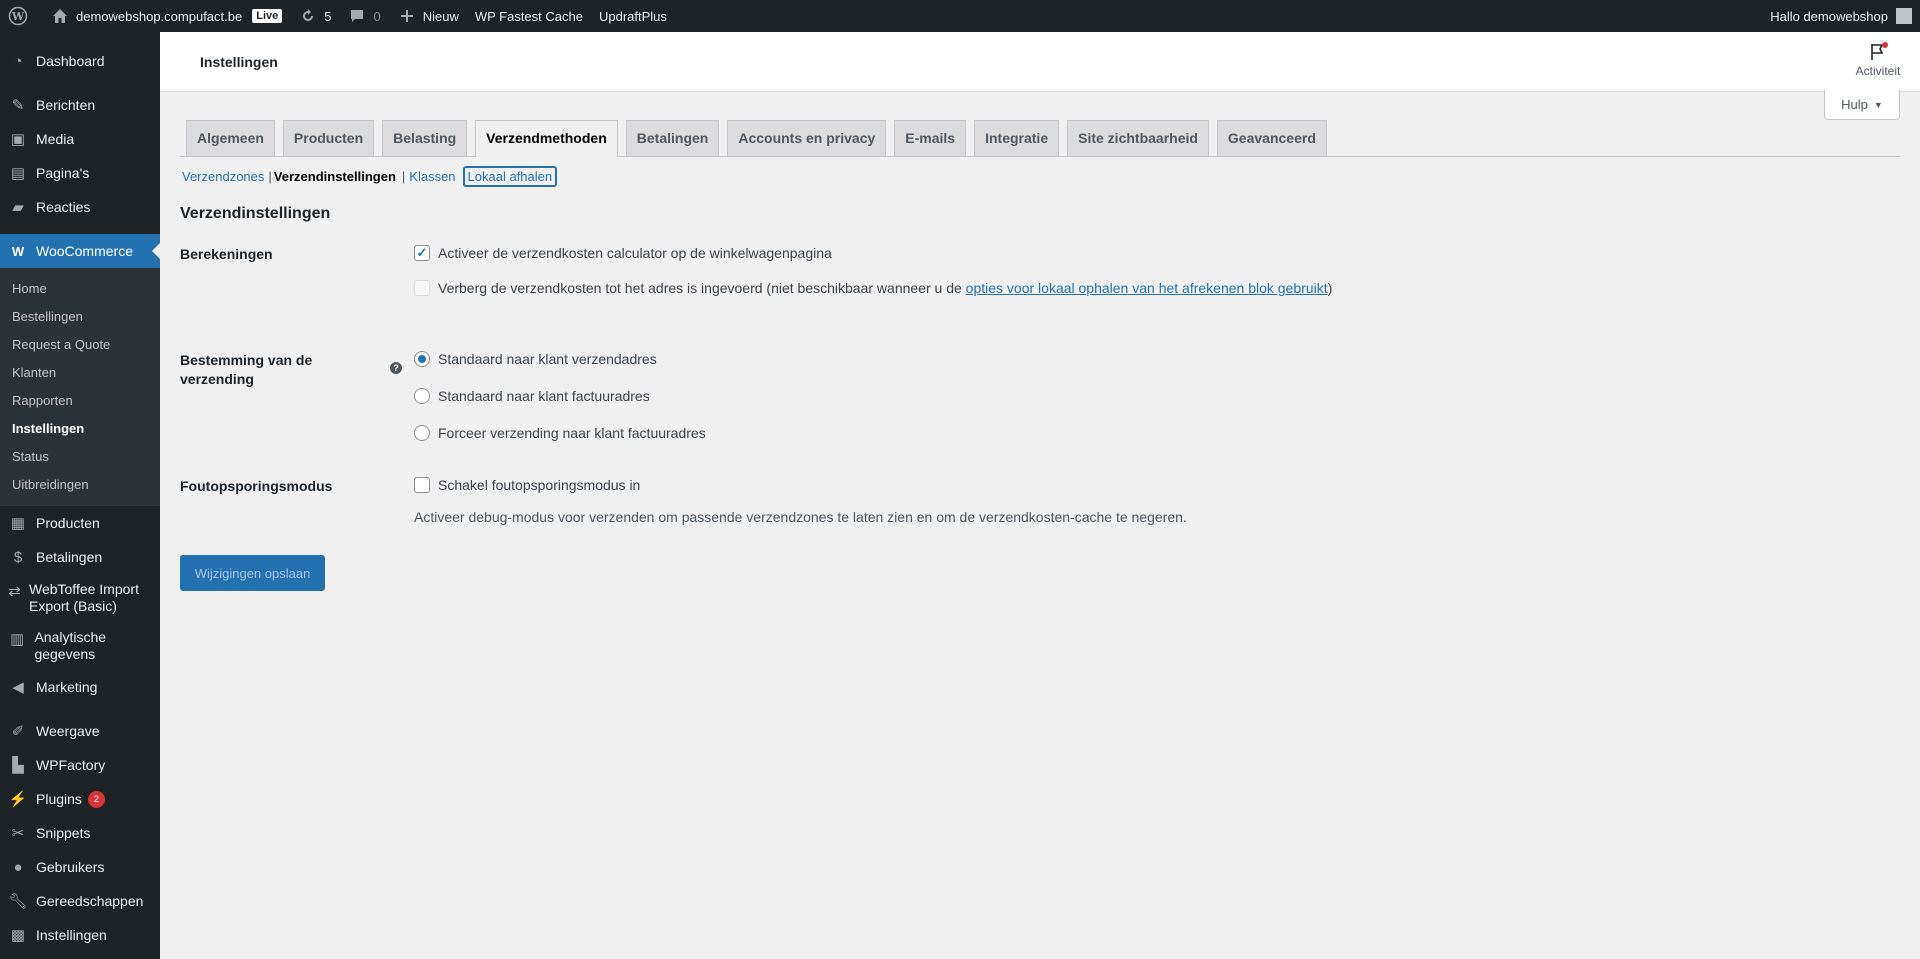 The height and width of the screenshot is (959, 1920). Describe the element at coordinates (633, 16) in the screenshot. I see `updraftplus-link: UpdraftPlus` at that location.